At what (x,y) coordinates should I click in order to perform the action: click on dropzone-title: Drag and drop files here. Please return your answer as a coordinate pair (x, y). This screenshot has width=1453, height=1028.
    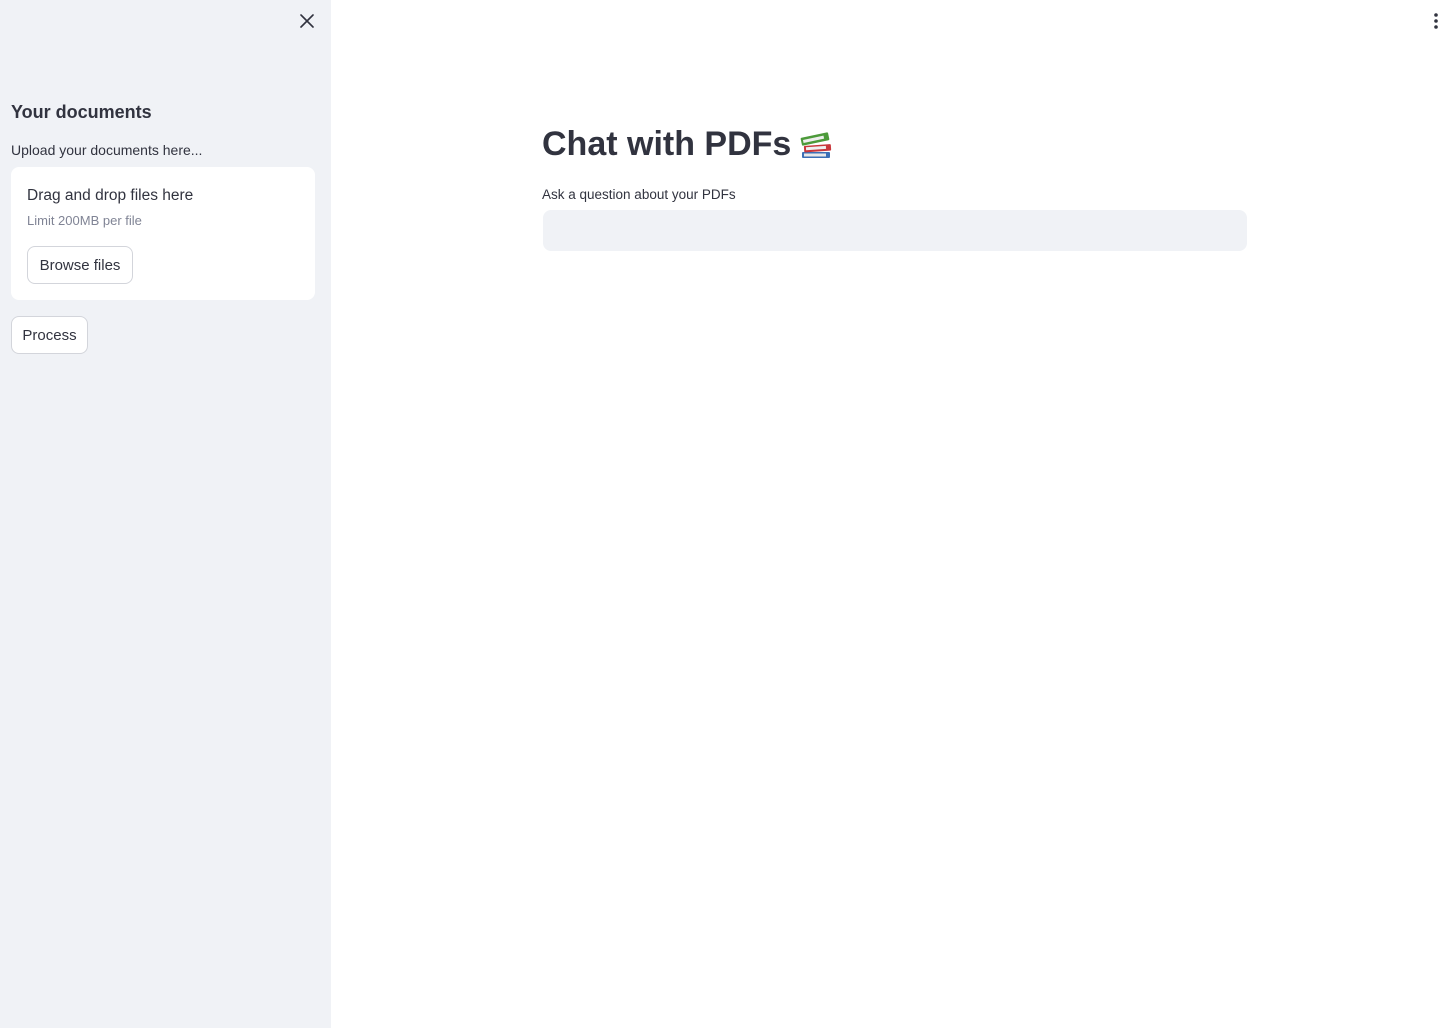
    Looking at the image, I should click on (110, 195).